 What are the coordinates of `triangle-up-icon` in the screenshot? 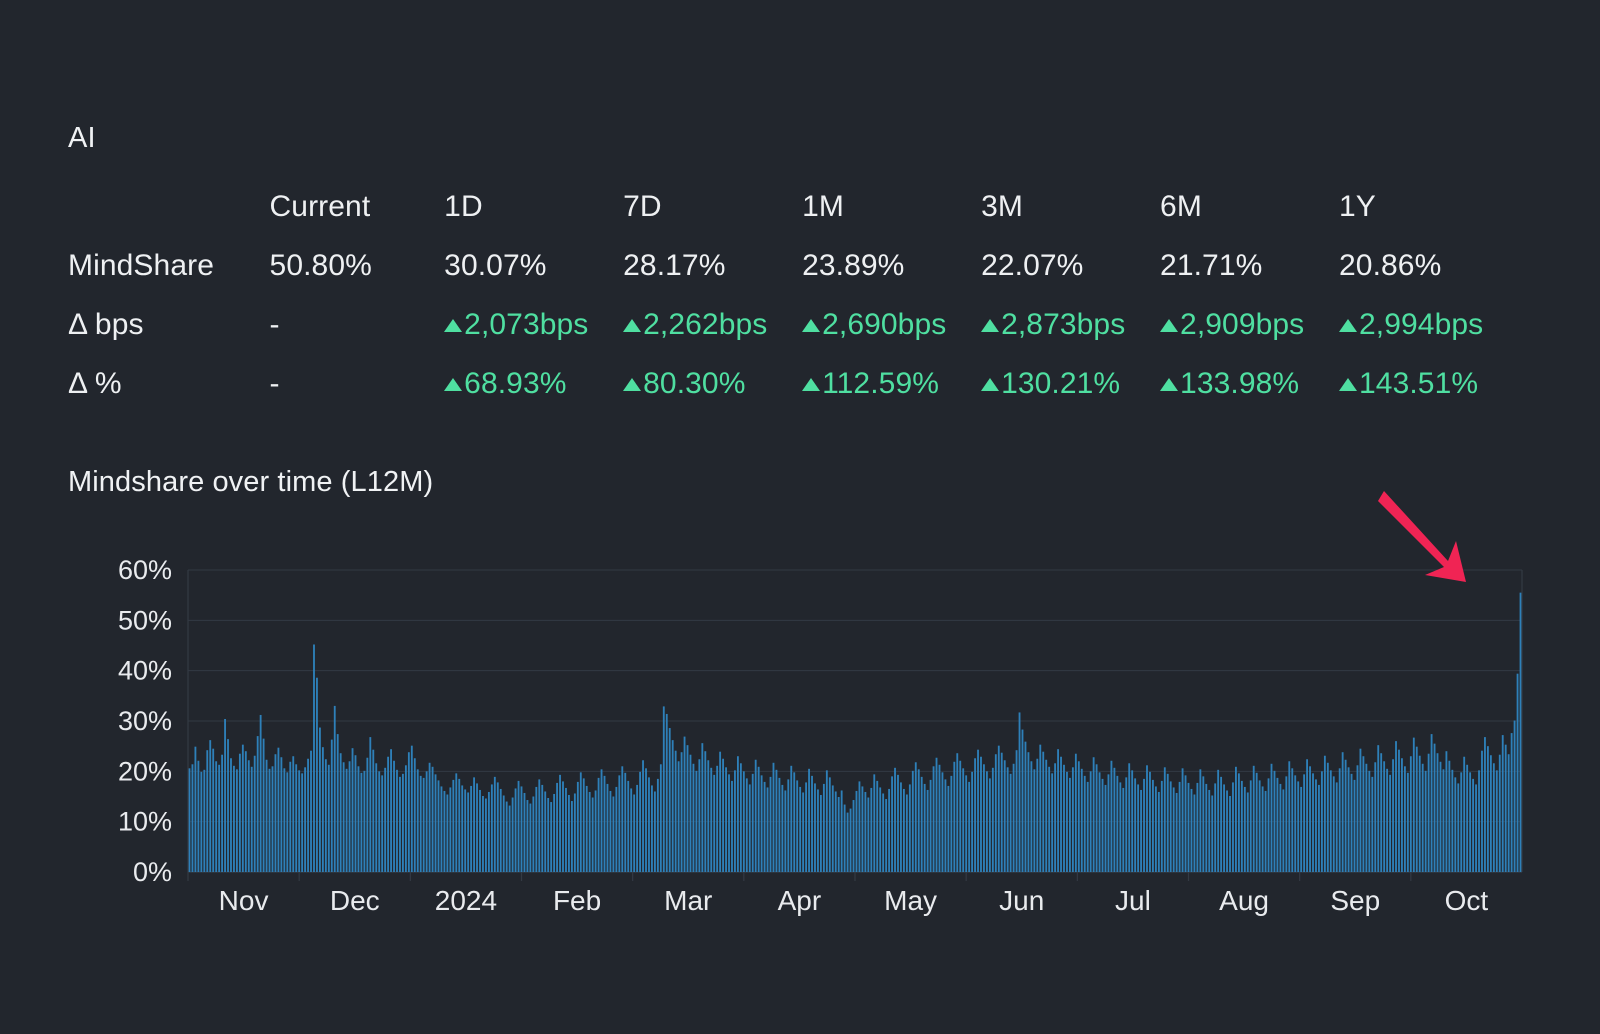 It's located at (811, 325).